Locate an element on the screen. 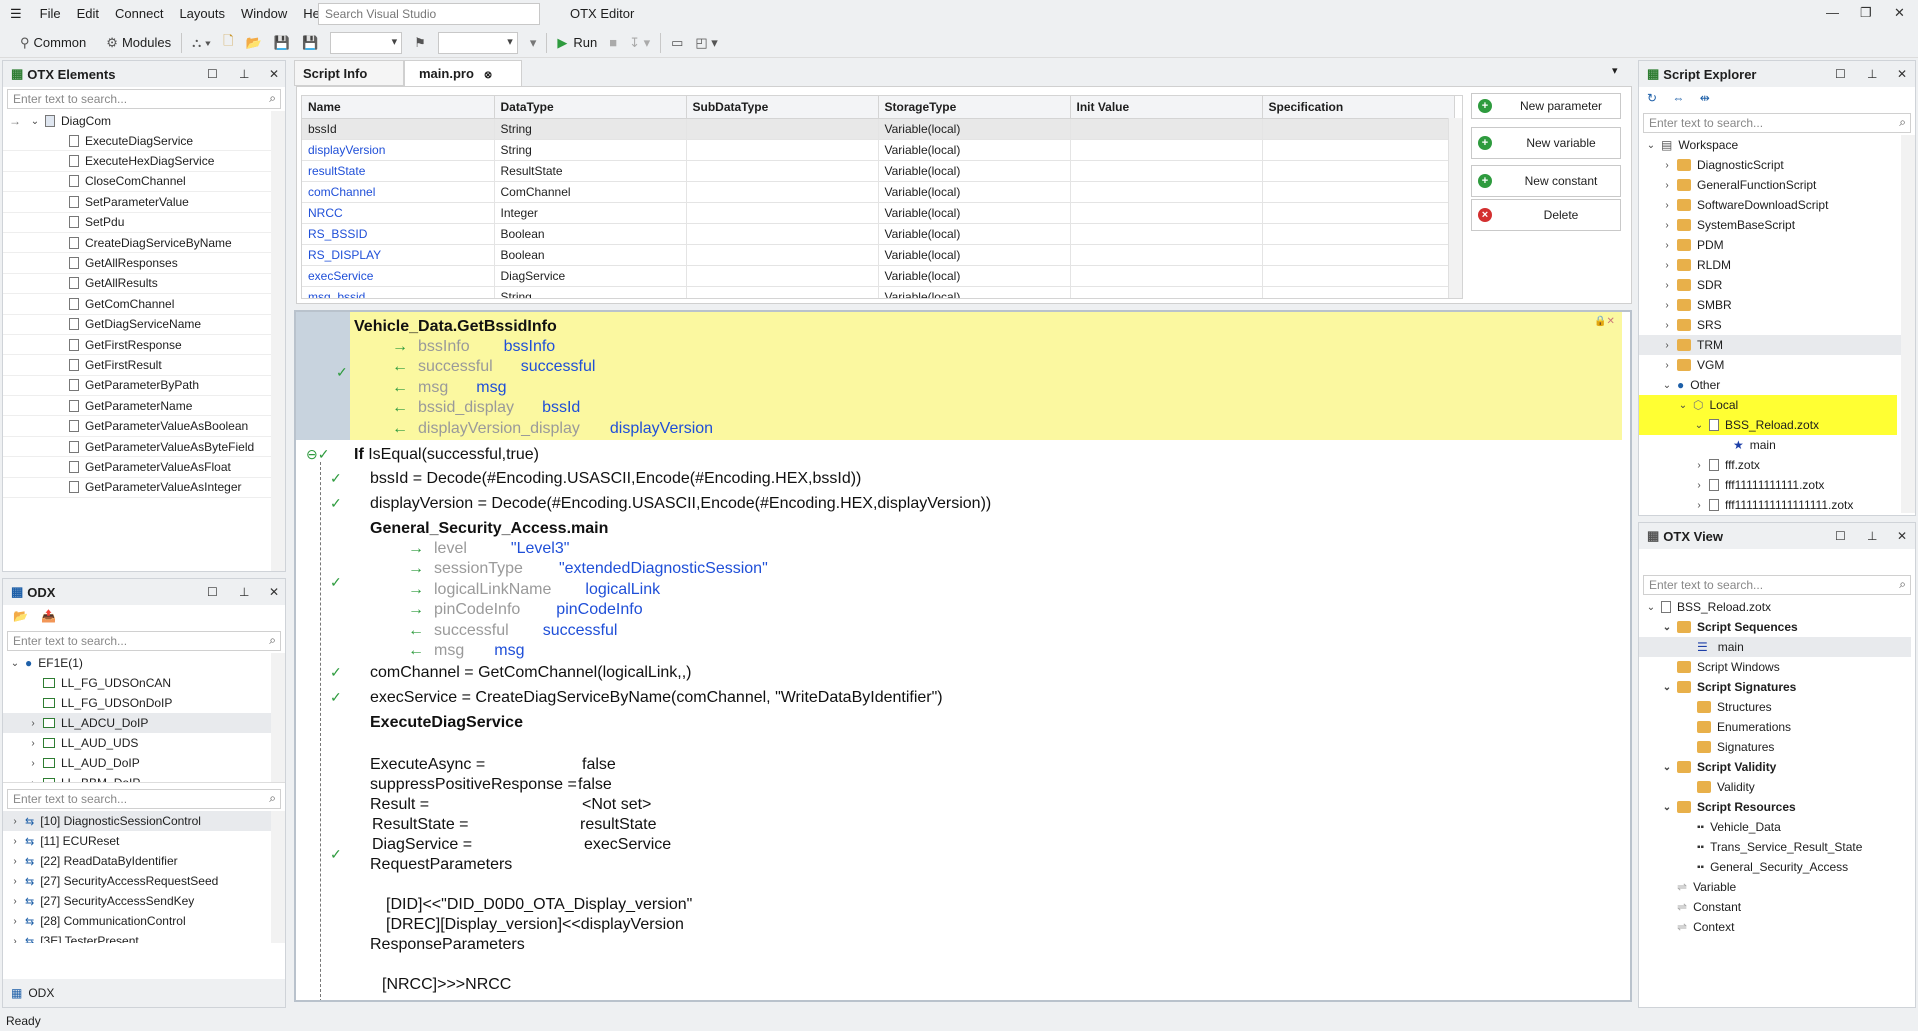  toolbar-overflow-button: ▾ is located at coordinates (533, 43).